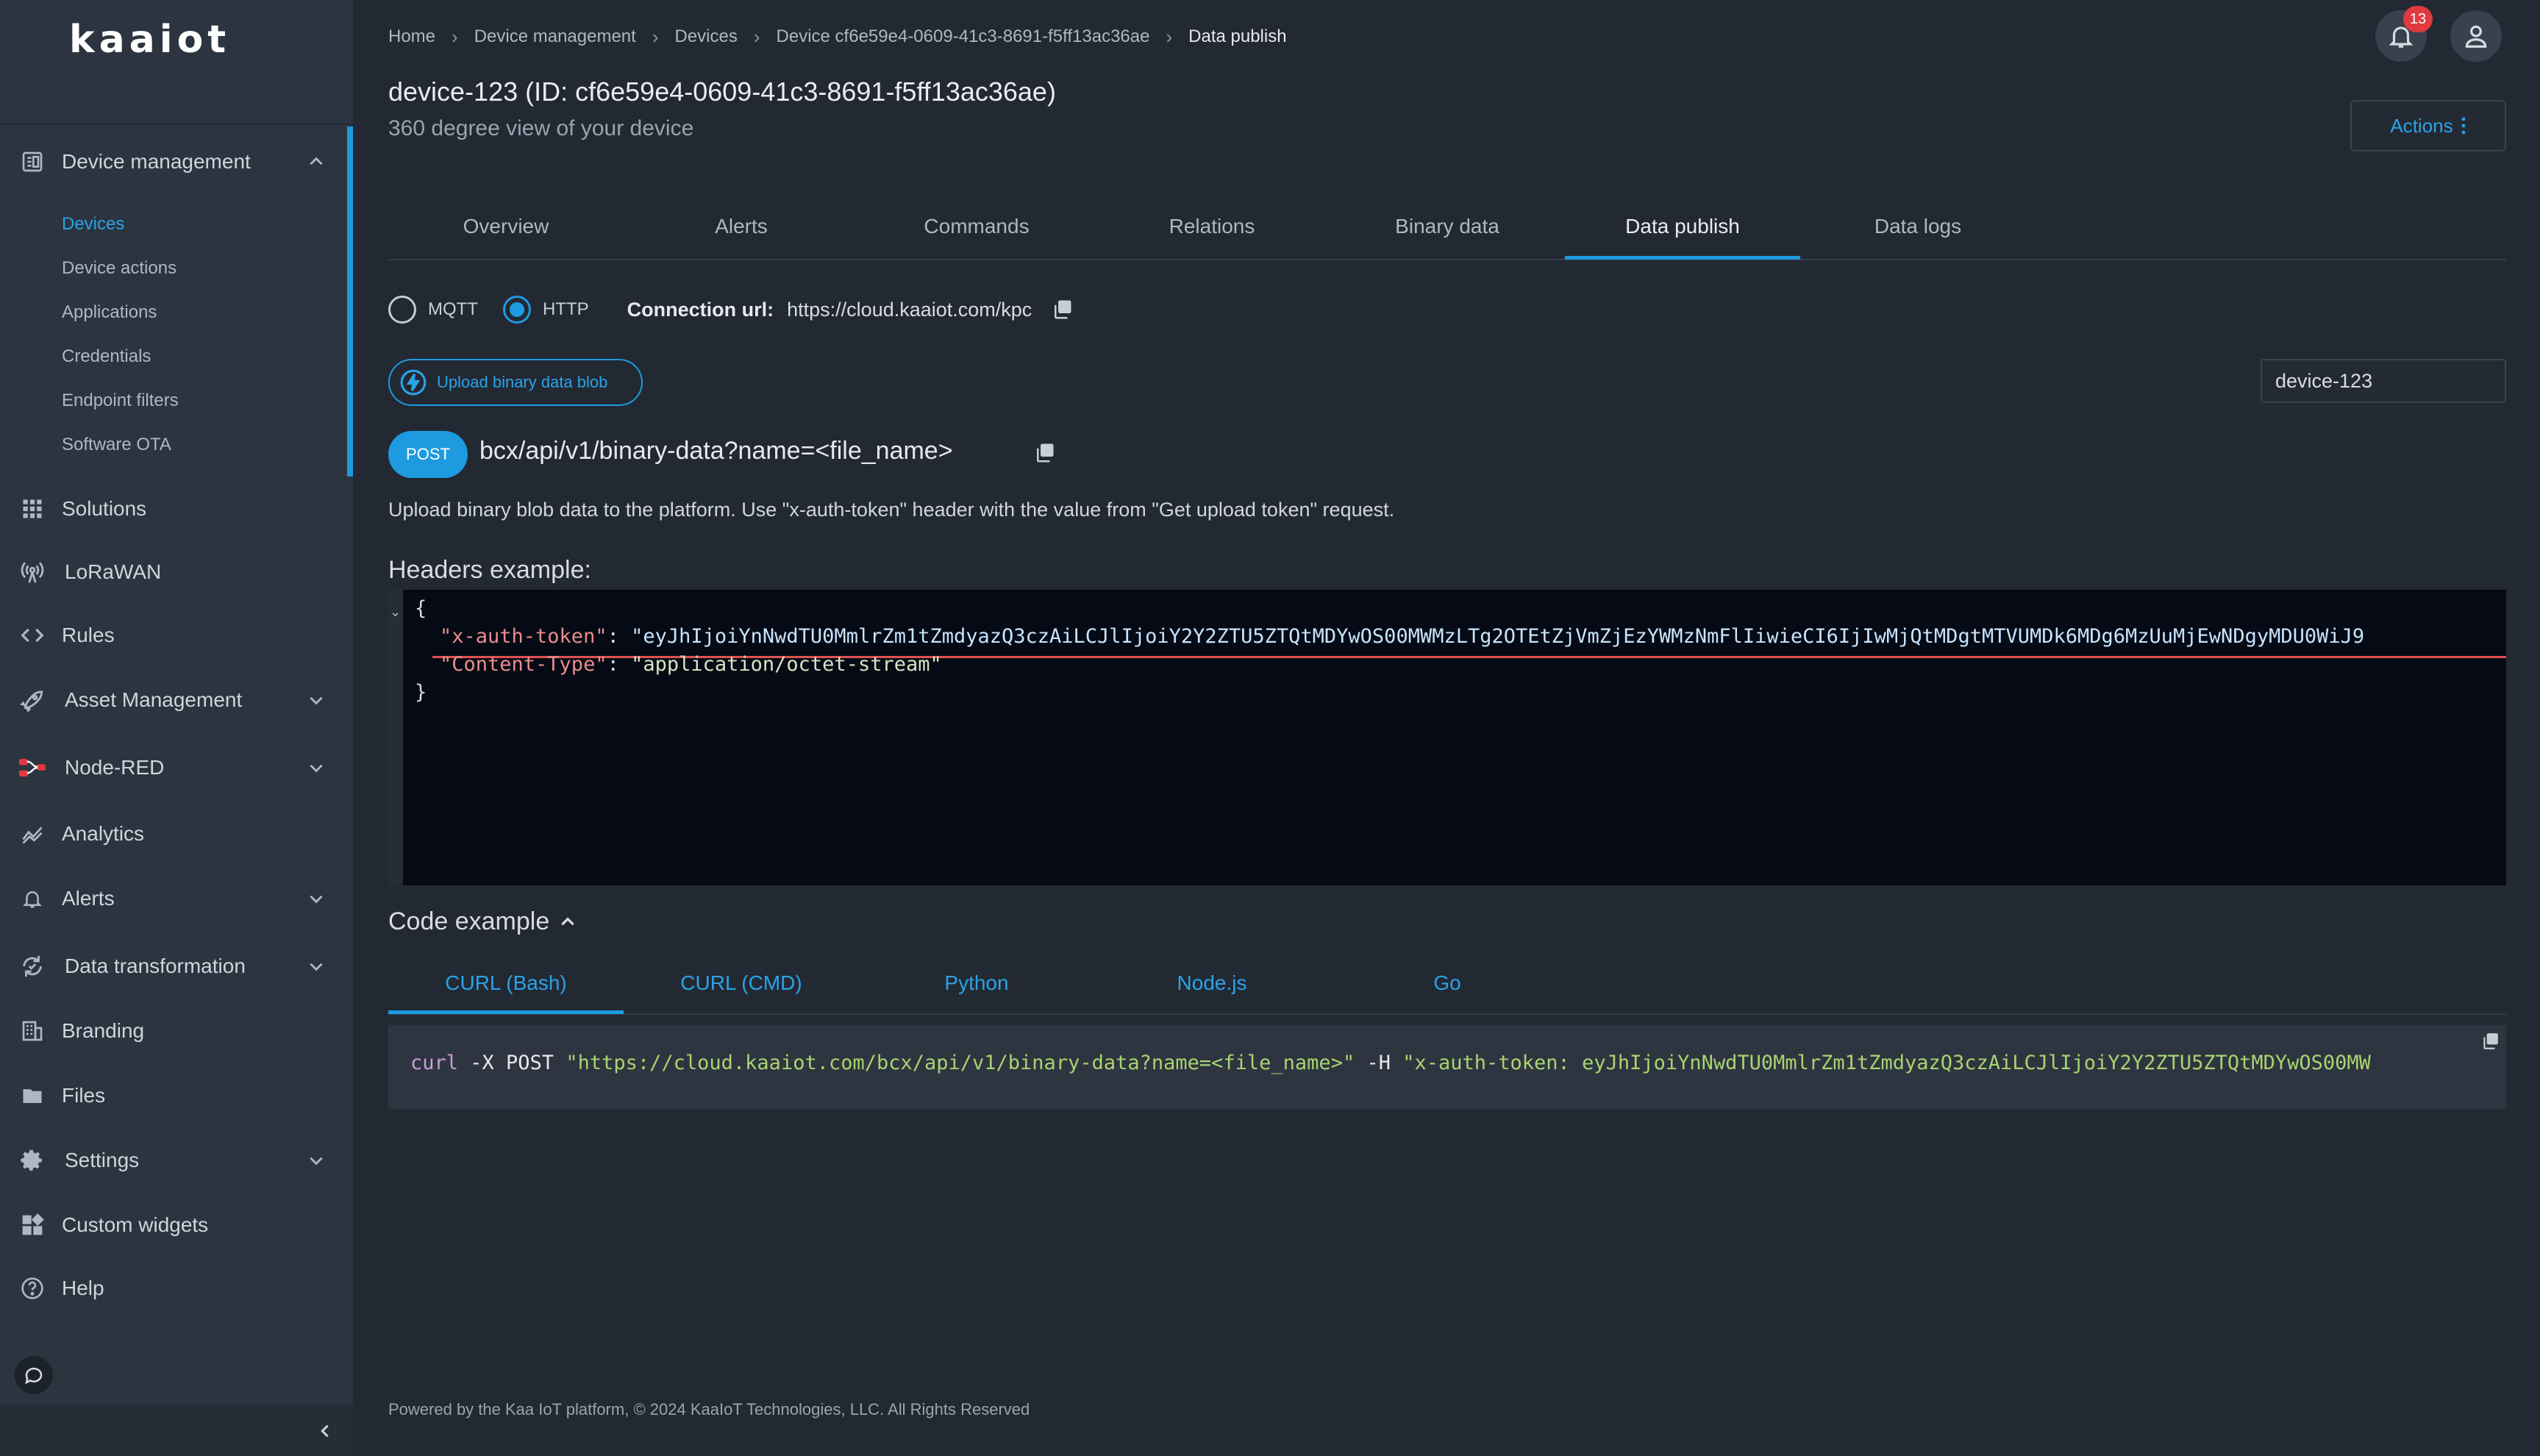  I want to click on mqtt-label: MQTT, so click(453, 309).